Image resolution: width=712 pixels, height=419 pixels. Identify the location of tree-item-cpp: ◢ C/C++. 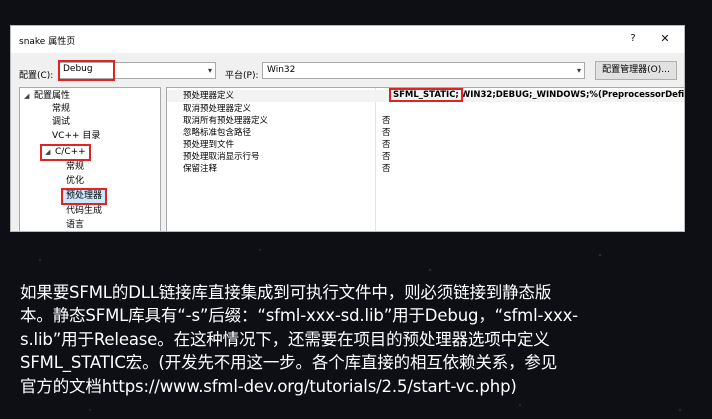
(65, 152).